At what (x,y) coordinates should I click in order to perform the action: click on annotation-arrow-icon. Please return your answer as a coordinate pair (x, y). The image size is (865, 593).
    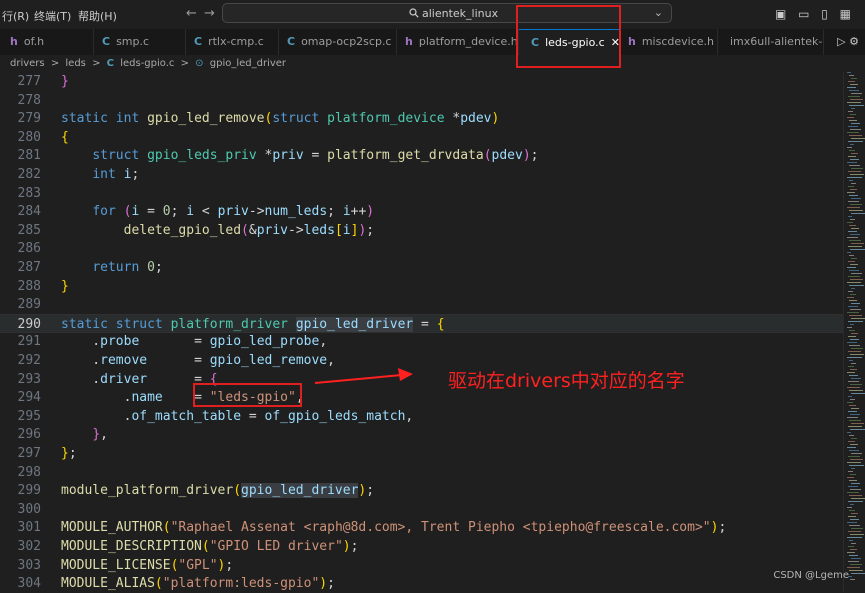
    Looking at the image, I should click on (363, 376).